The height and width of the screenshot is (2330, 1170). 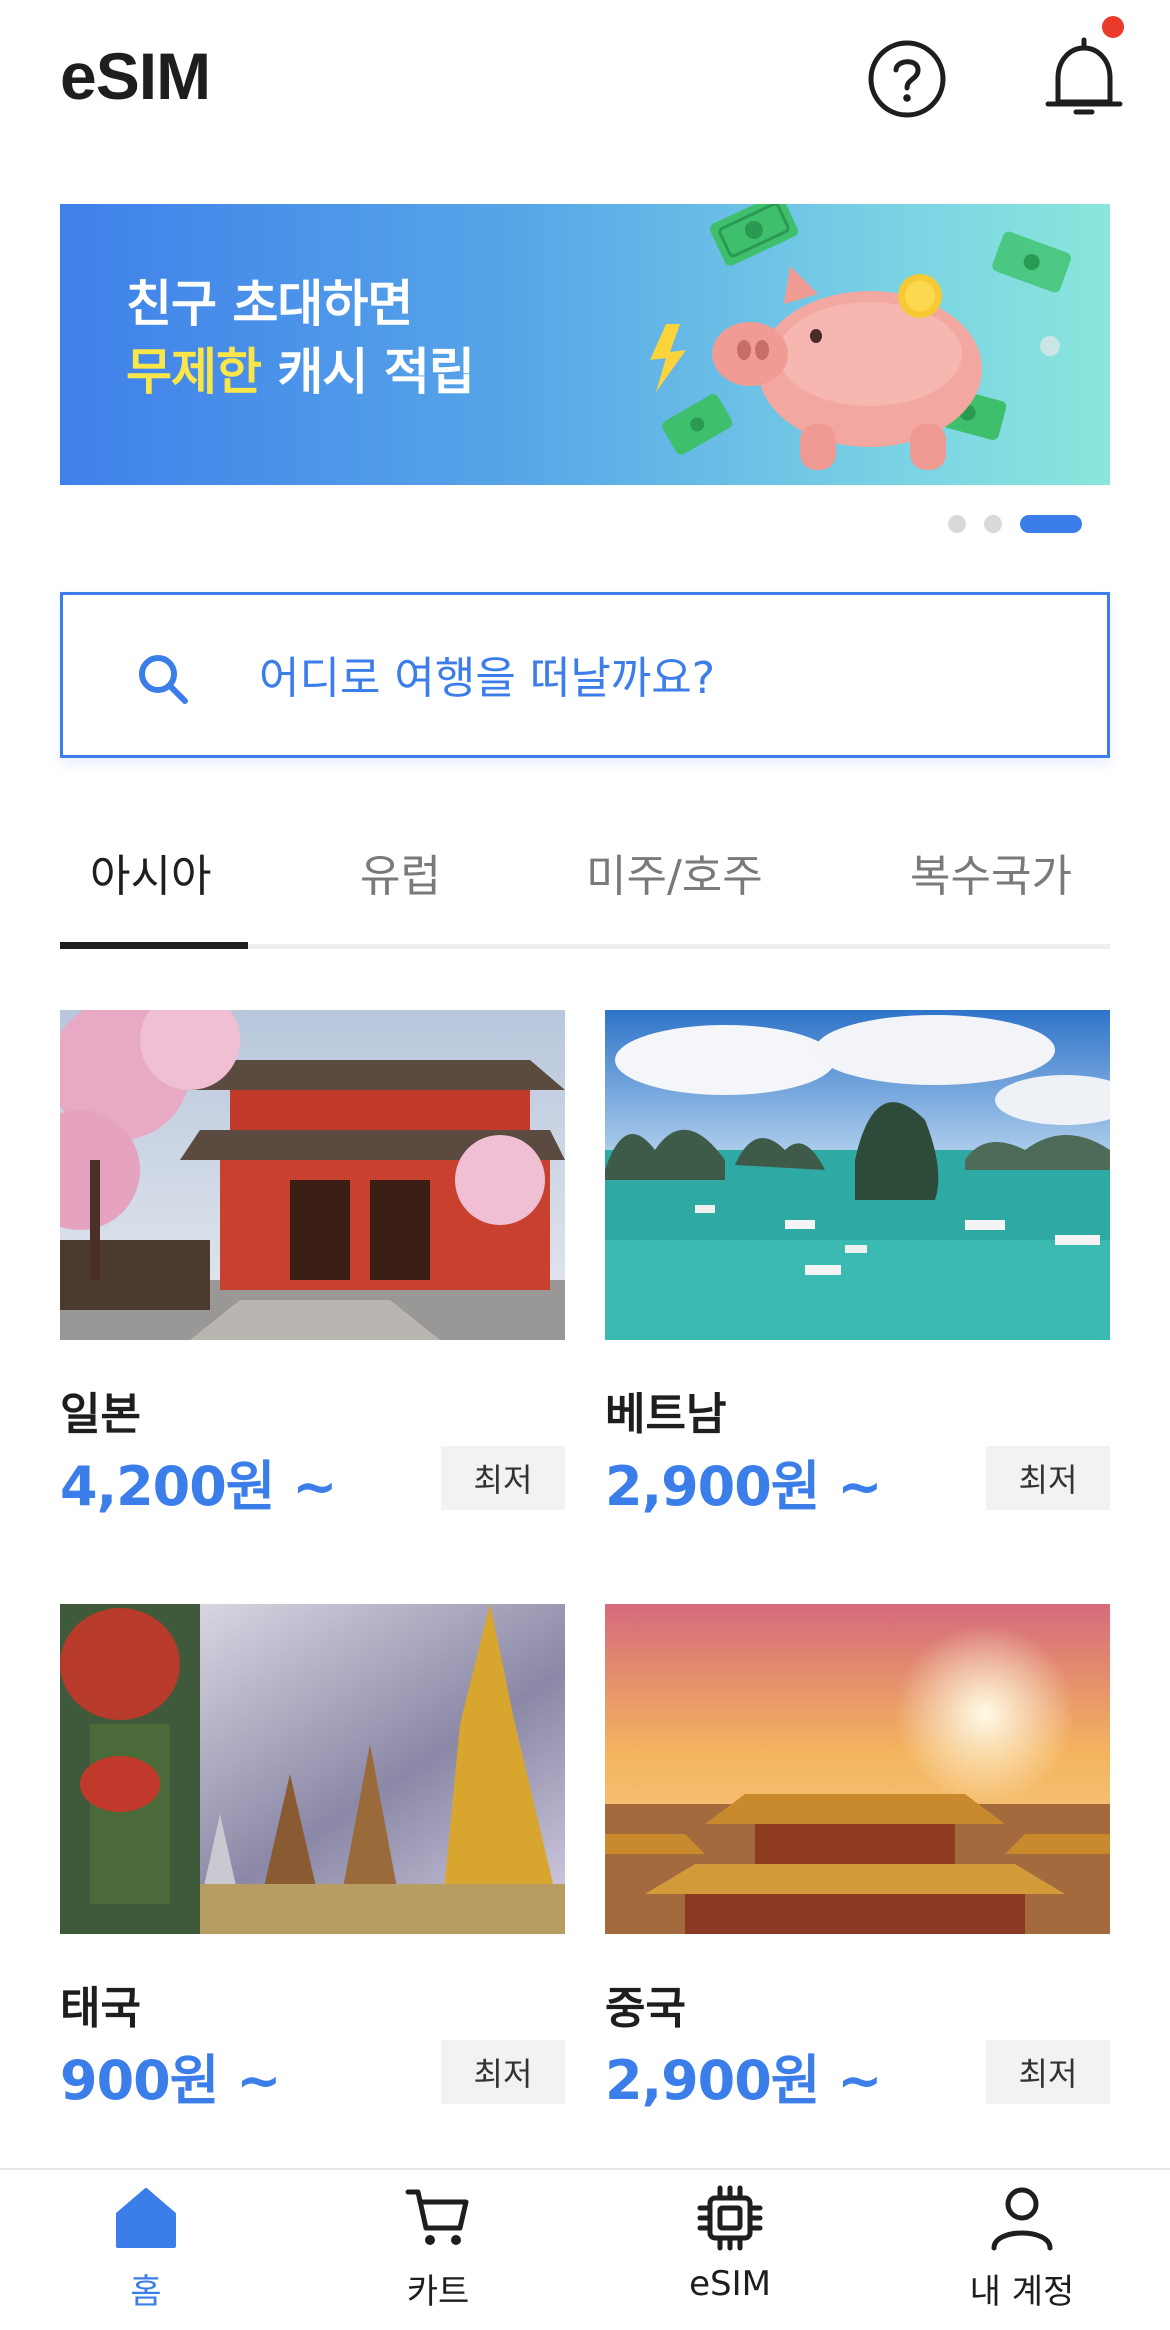 I want to click on tab-asia: 아시아, so click(x=150, y=872).